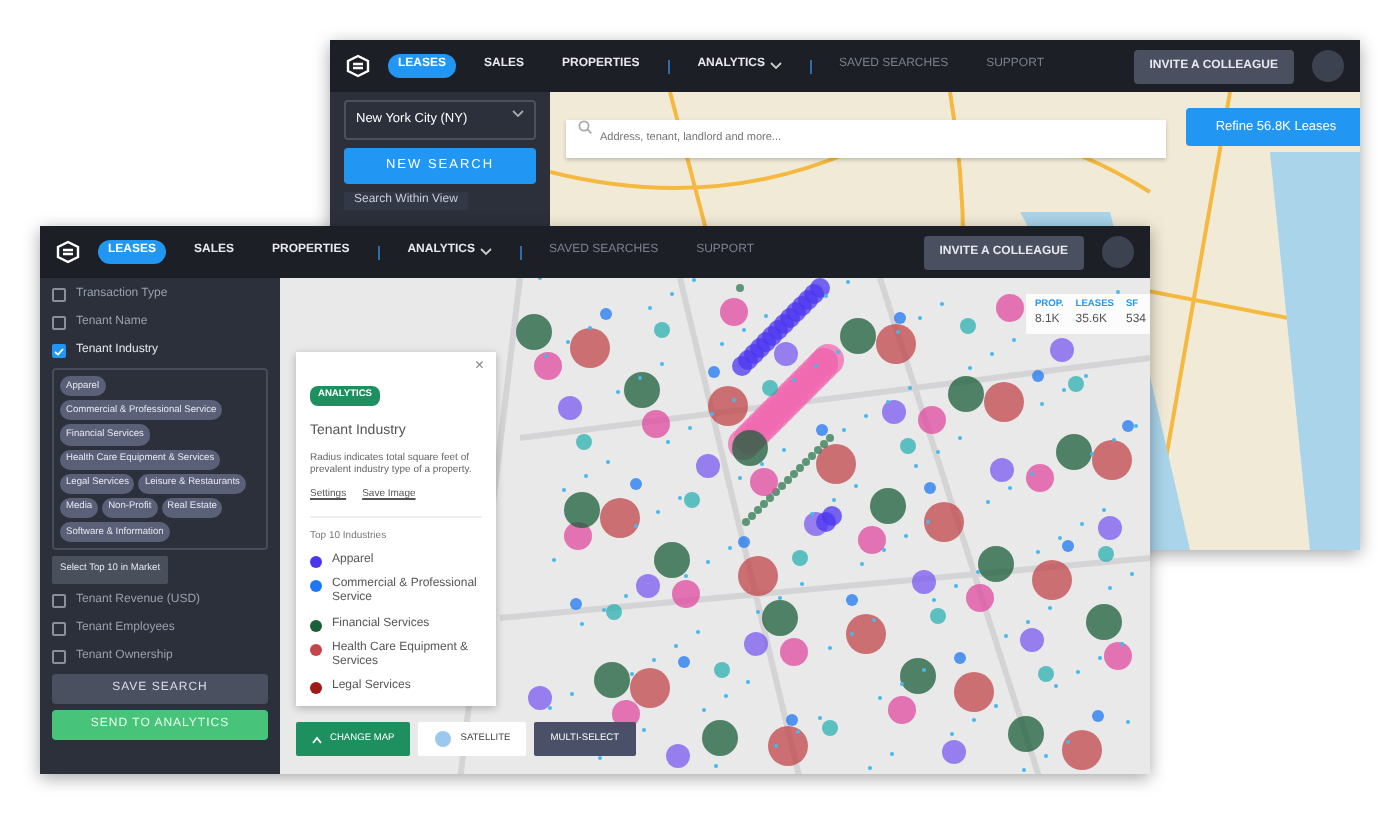 The width and height of the screenshot is (1400, 814). I want to click on close-button: ×, so click(479, 366).